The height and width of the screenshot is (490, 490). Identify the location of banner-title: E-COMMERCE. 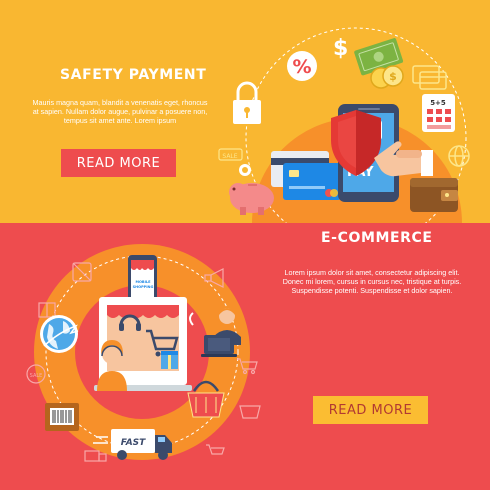
(377, 238).